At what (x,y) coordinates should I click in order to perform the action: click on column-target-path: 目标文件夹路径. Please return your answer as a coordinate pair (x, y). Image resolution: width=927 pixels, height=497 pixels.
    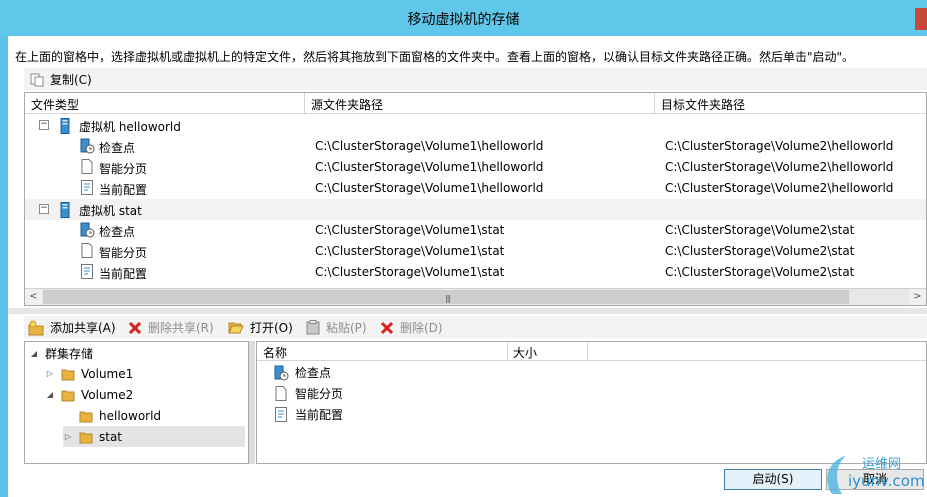
    Looking at the image, I should click on (703, 104).